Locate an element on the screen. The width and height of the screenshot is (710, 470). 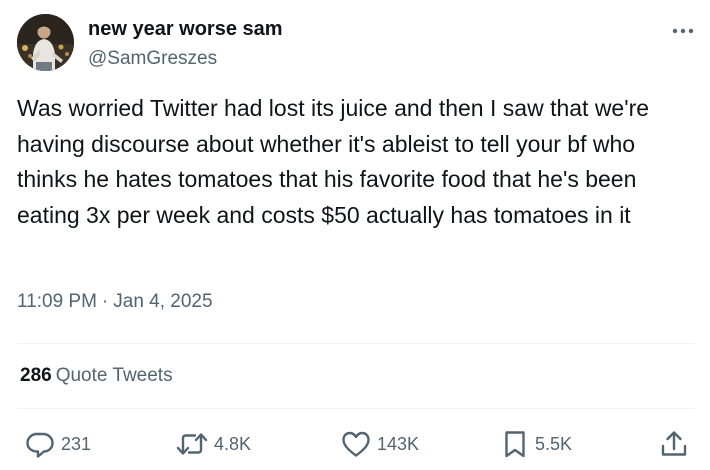
share-button is located at coordinates (674, 444).